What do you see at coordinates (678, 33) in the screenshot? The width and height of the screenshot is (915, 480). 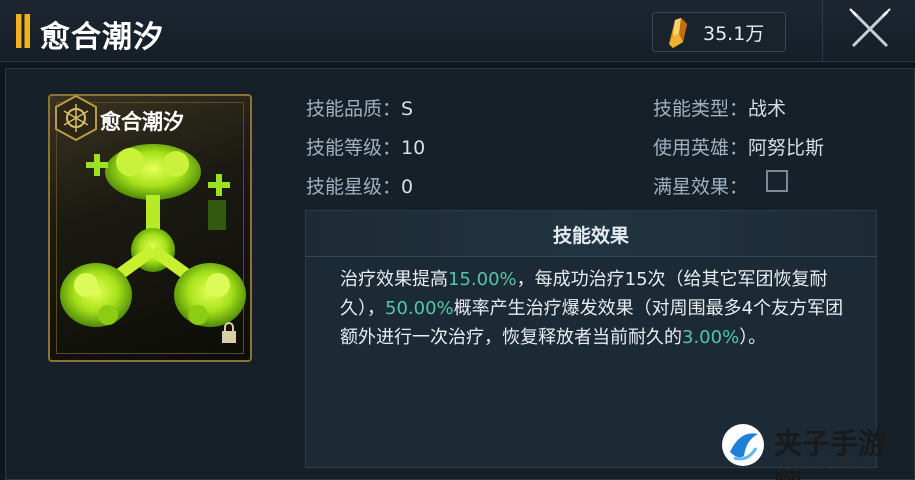 I see `crystal-icon` at bounding box center [678, 33].